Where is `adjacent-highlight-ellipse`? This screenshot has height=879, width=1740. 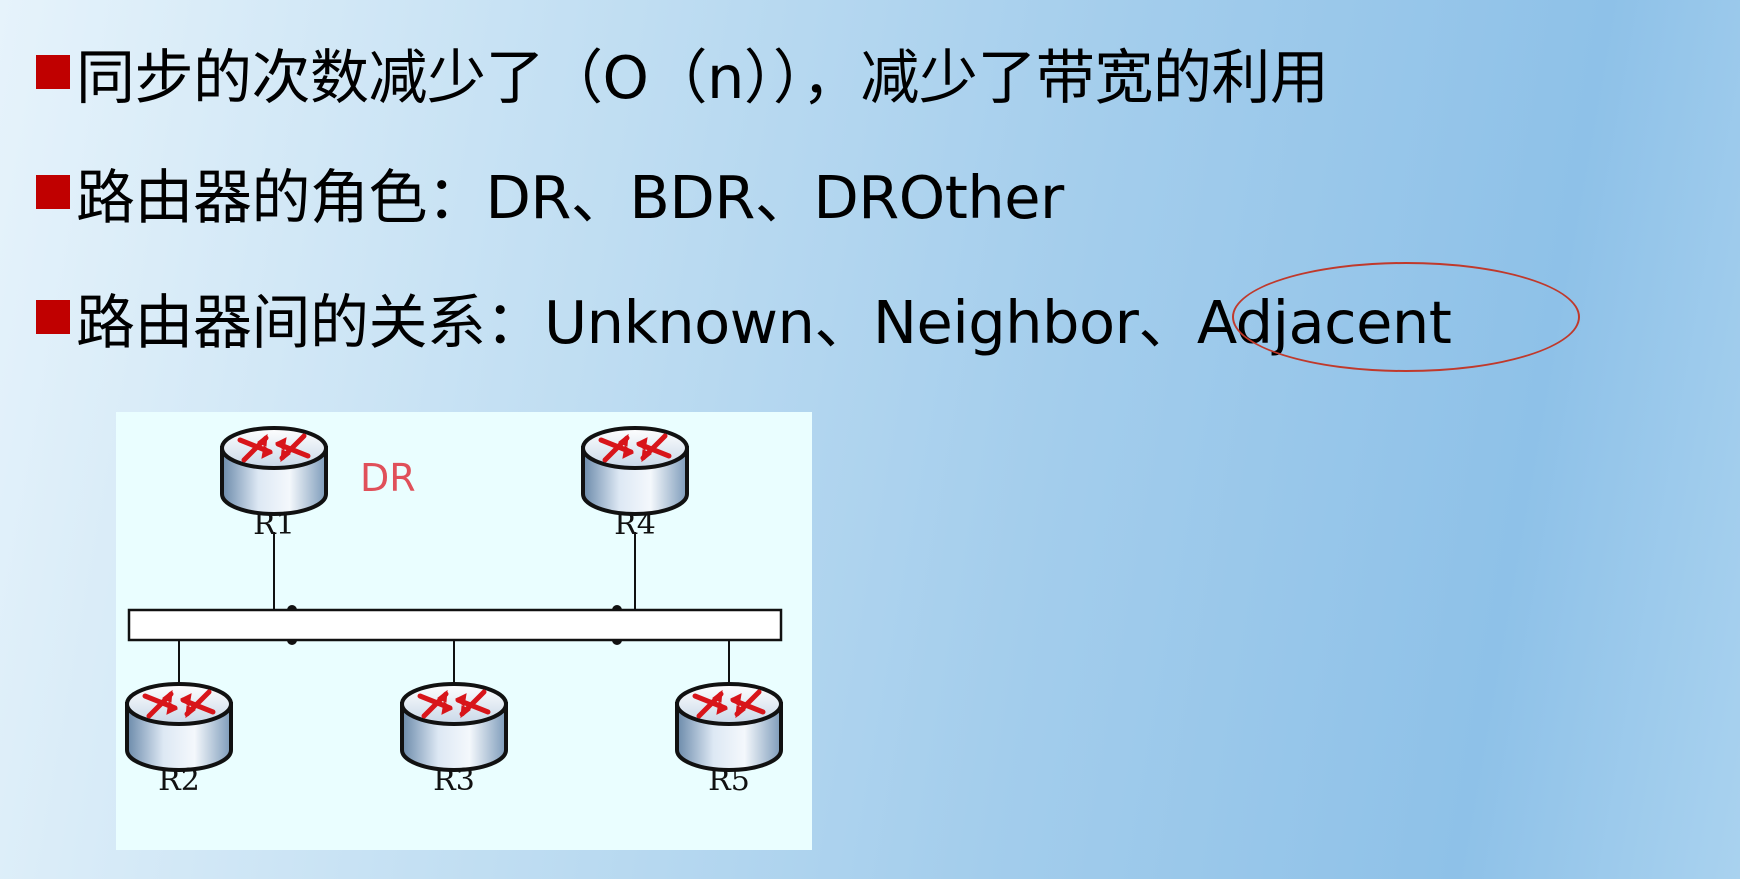 adjacent-highlight-ellipse is located at coordinates (1406, 317).